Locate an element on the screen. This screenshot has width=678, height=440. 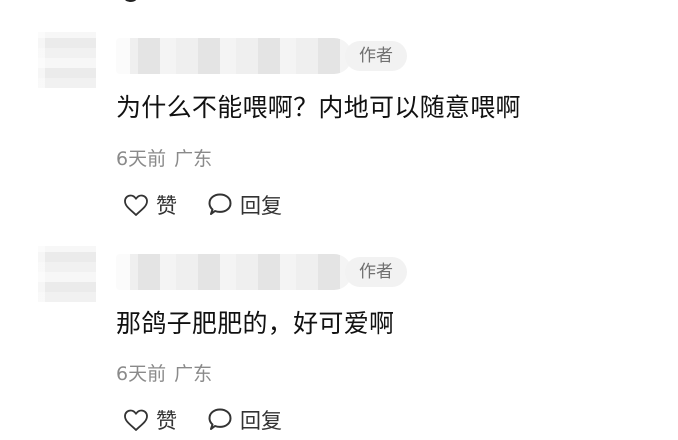
comment-text: 为什么不能喂啊？内地可以随意喂啊 is located at coordinates (318, 107).